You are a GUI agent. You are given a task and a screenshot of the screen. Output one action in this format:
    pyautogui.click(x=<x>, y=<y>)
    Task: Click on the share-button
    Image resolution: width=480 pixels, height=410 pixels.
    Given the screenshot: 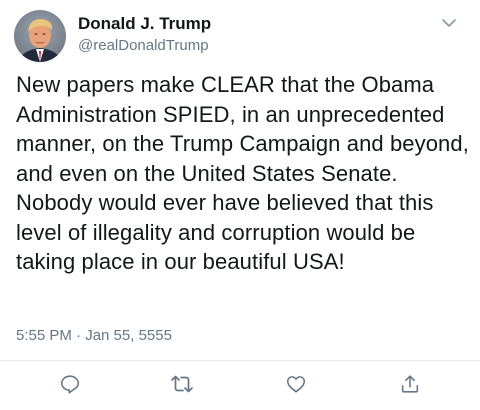 What is the action you would take?
    pyautogui.click(x=410, y=384)
    